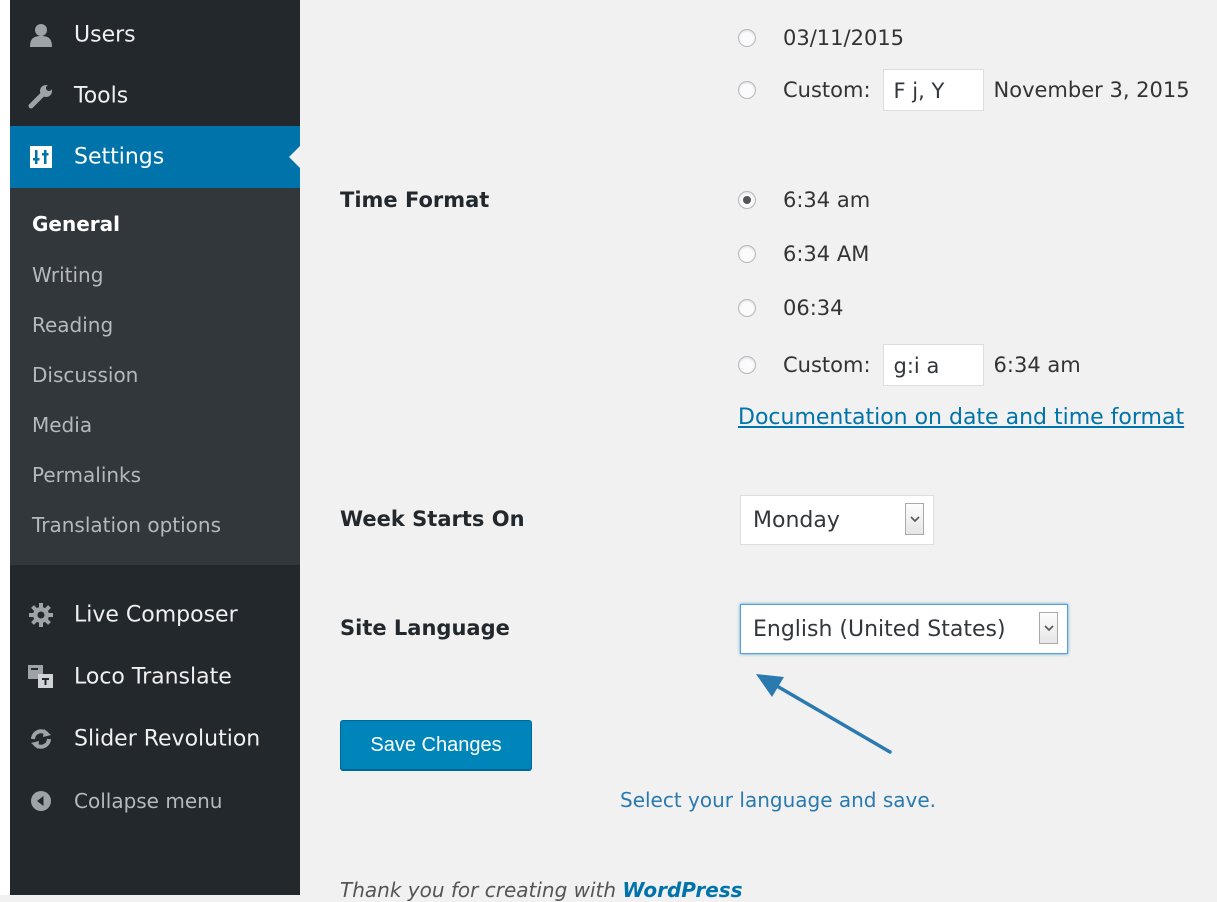  What do you see at coordinates (41, 801) in the screenshot?
I see `collapse-icon` at bounding box center [41, 801].